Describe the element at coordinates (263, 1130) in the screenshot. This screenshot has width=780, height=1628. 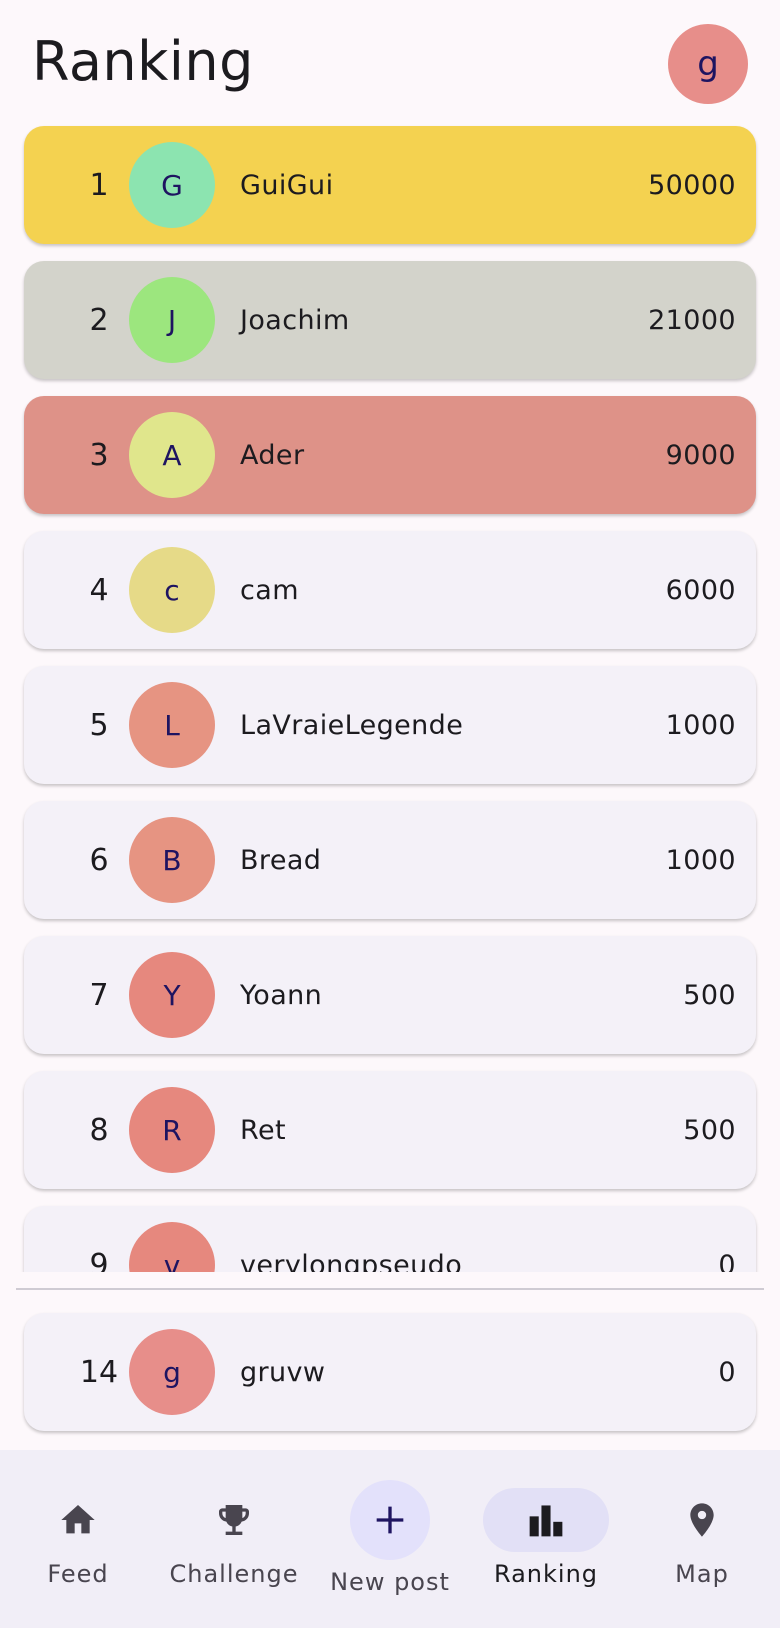
I see `user-name: Ret` at that location.